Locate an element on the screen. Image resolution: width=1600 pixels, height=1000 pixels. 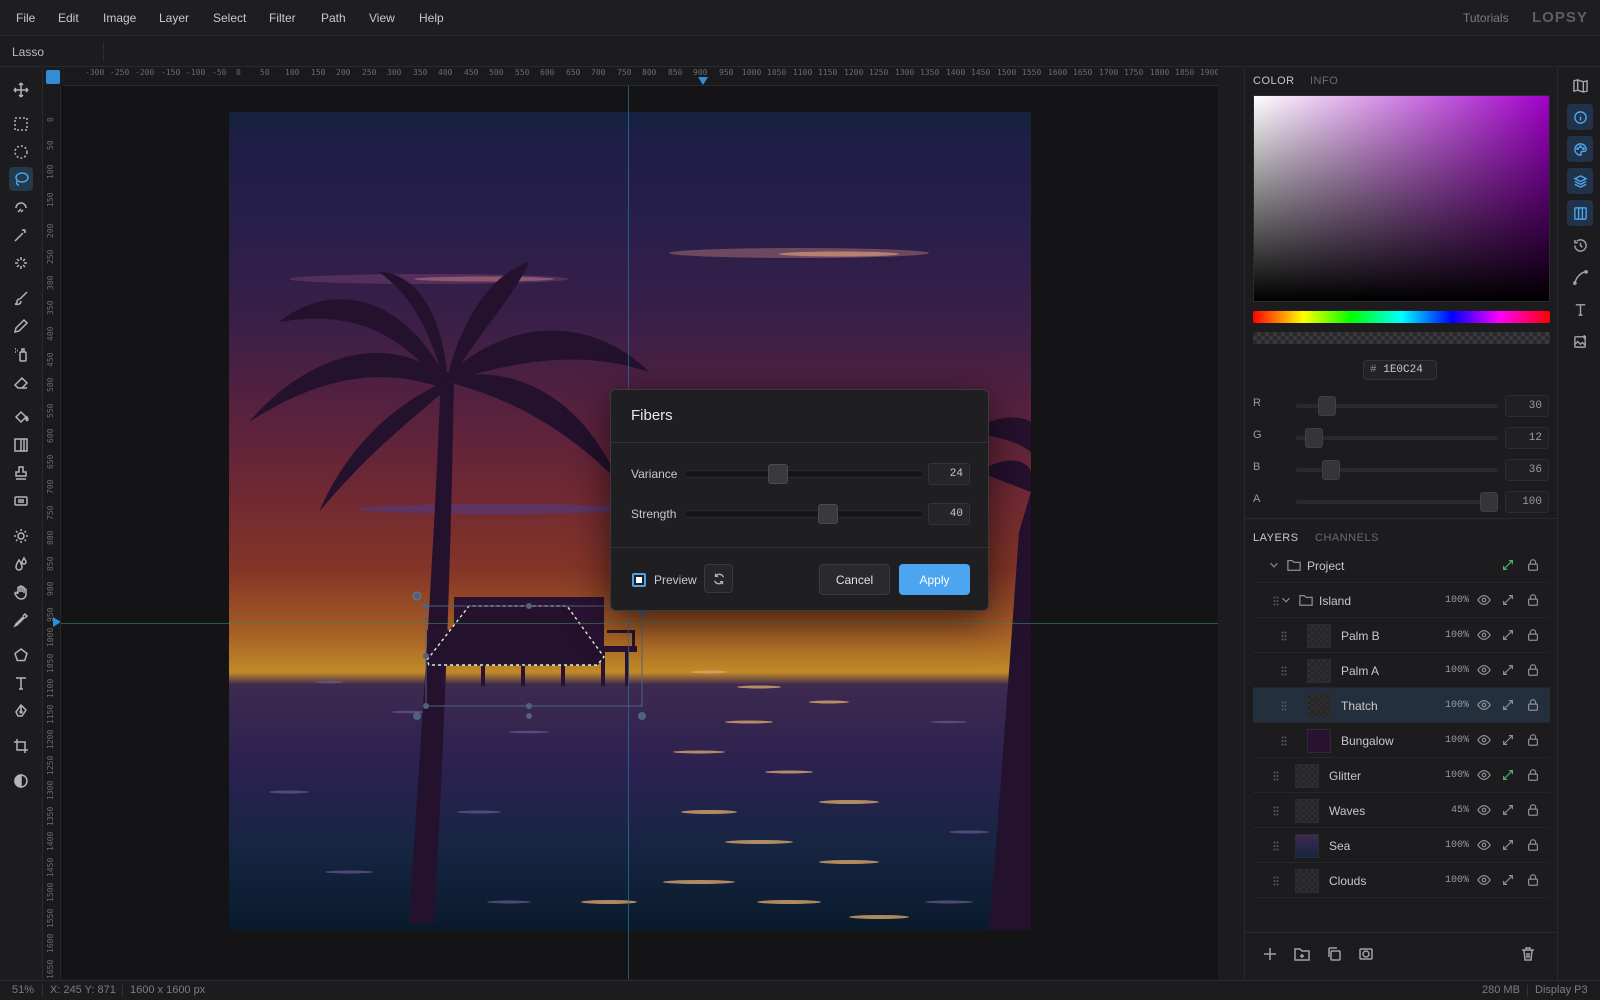
layer-name: Island is located at coordinates (1335, 601).